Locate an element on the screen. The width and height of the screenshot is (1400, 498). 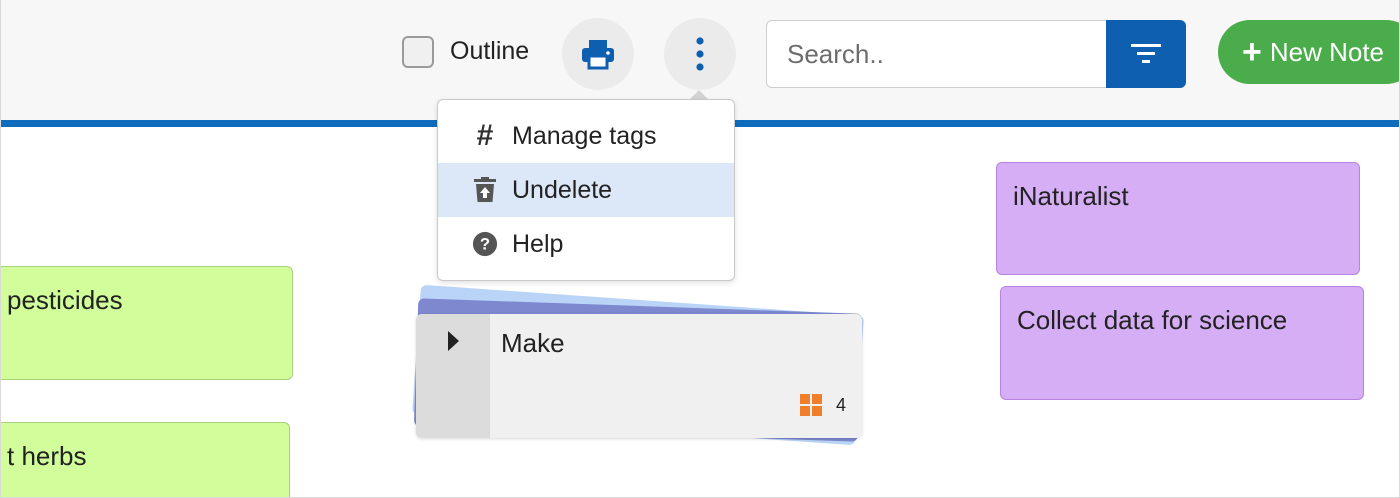
note-card-text: pesticides is located at coordinates (65, 300).